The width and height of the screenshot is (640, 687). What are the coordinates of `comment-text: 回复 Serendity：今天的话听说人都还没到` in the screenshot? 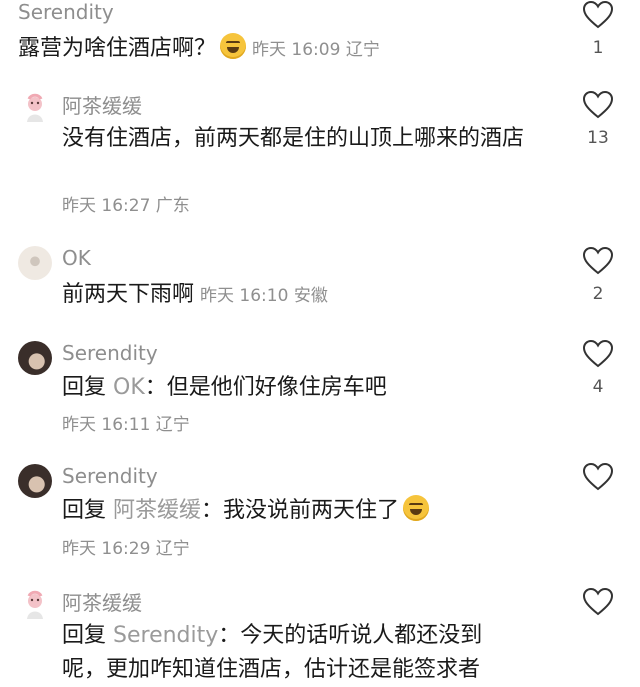 It's located at (300, 636).